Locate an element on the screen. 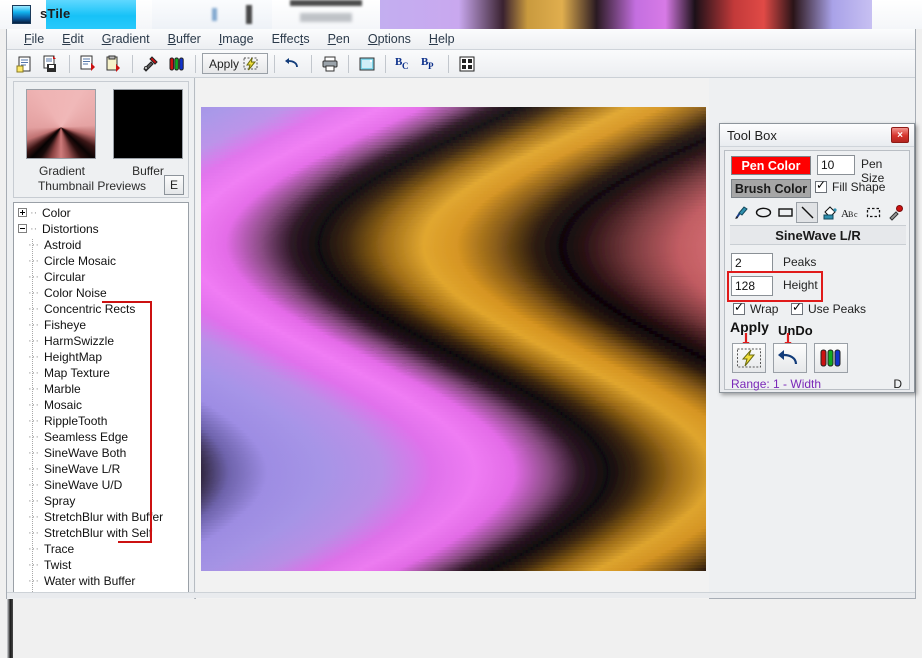 This screenshot has height=658, width=922. line-tool-icon is located at coordinates (807, 212).